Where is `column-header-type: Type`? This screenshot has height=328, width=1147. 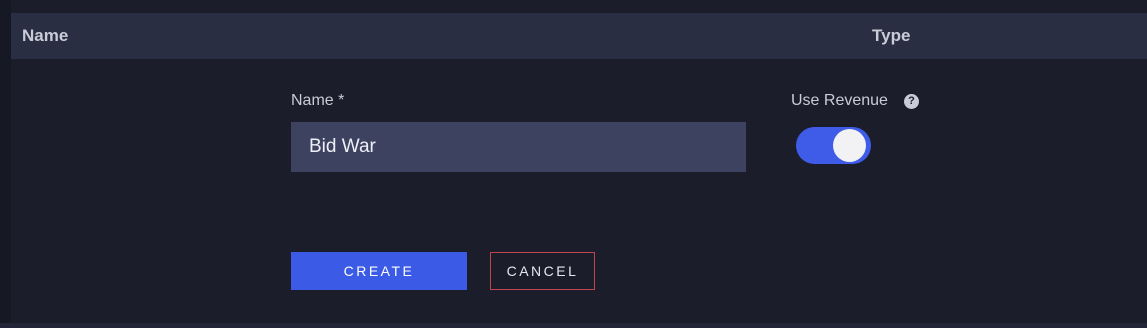 column-header-type: Type is located at coordinates (885, 36).